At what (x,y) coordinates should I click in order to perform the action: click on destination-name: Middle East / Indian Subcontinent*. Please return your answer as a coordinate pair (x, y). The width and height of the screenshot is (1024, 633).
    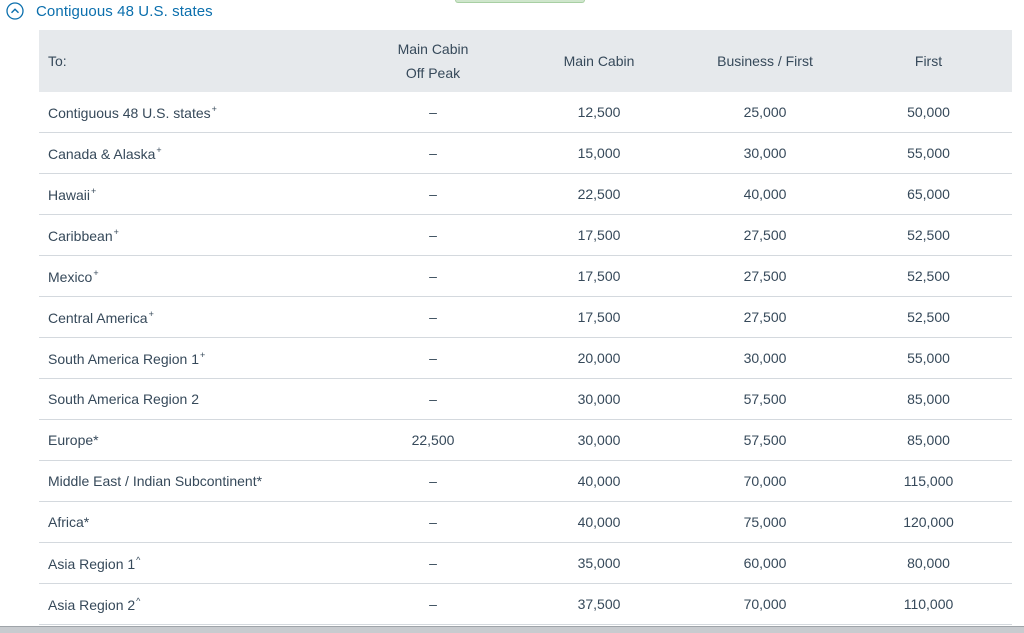
    Looking at the image, I should click on (155, 481).